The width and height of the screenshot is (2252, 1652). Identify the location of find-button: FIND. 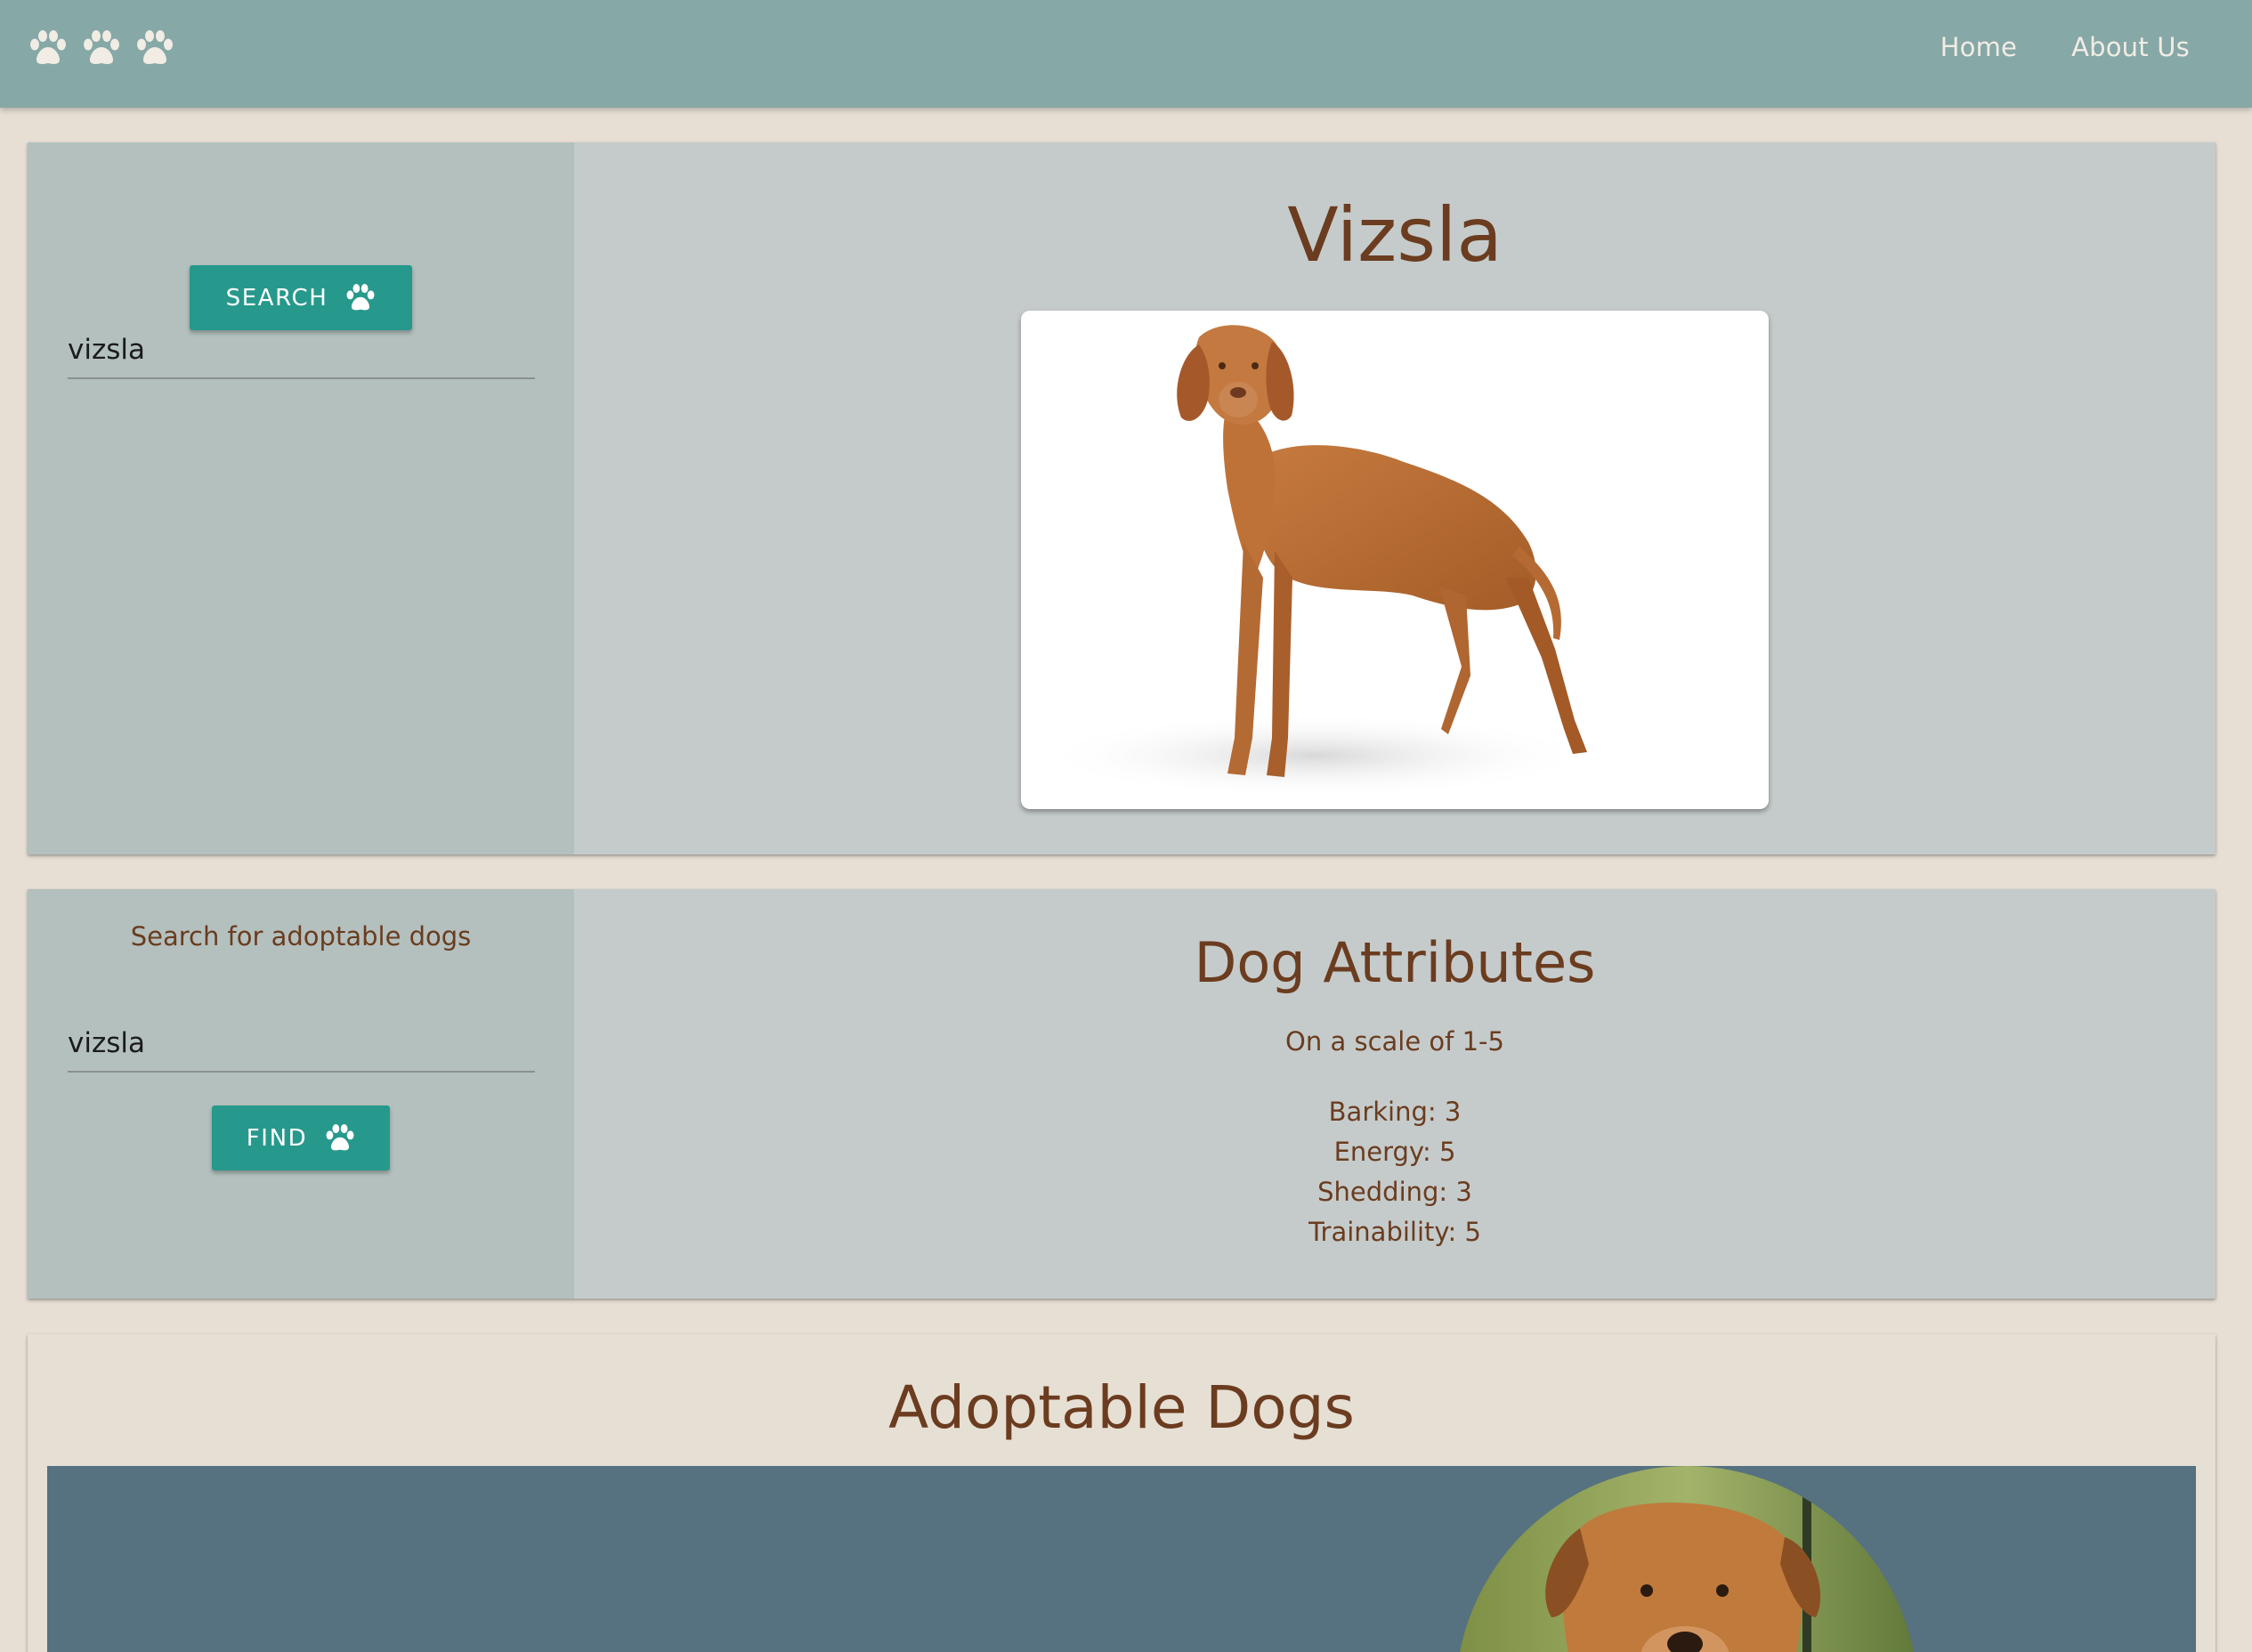
(301, 1137).